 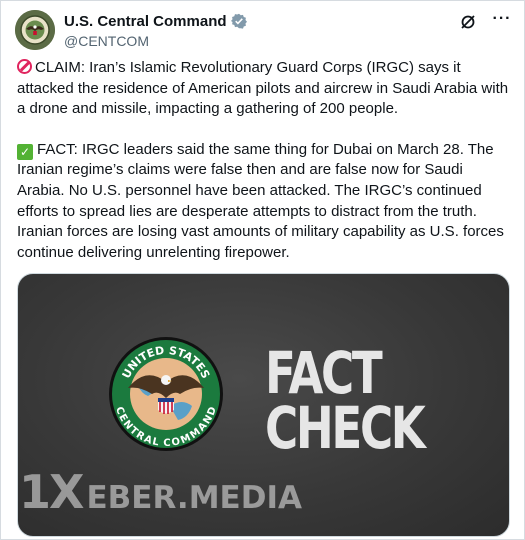 I want to click on author-block: U.S. Central Command @CENTCOM, so click(x=155, y=30).